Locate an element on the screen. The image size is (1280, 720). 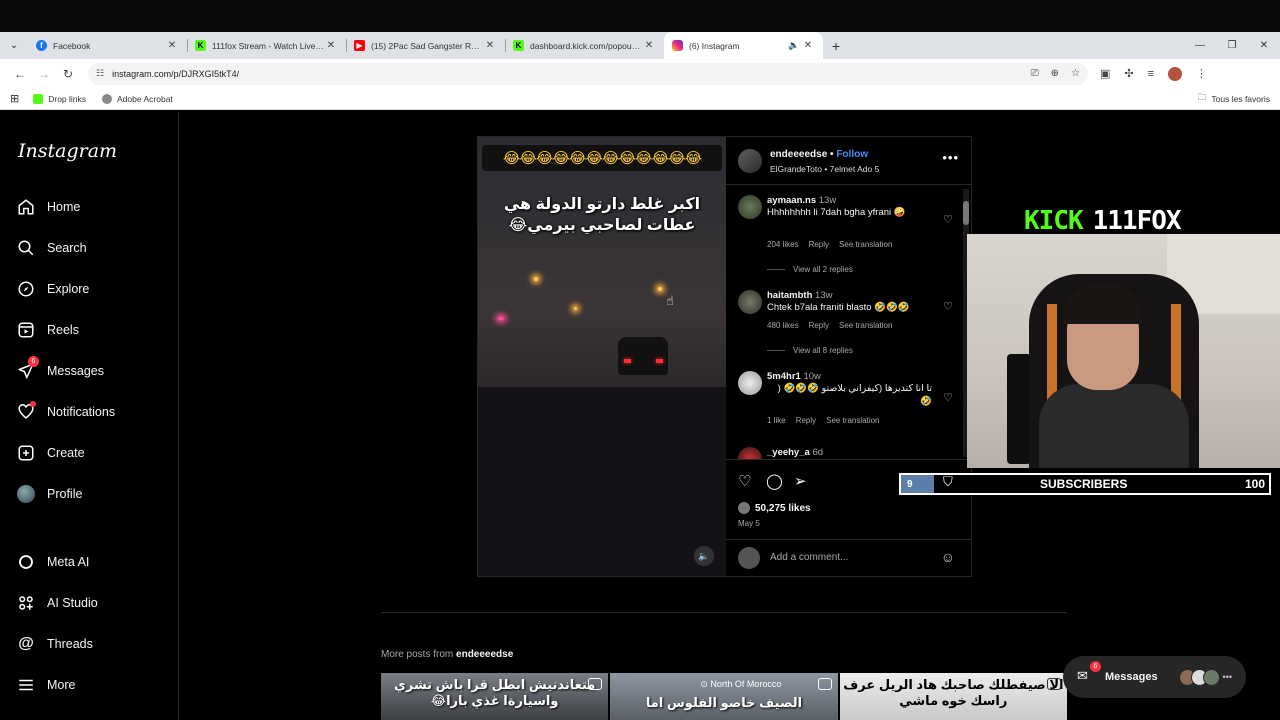
profile-avatar is located at coordinates (1175, 73).